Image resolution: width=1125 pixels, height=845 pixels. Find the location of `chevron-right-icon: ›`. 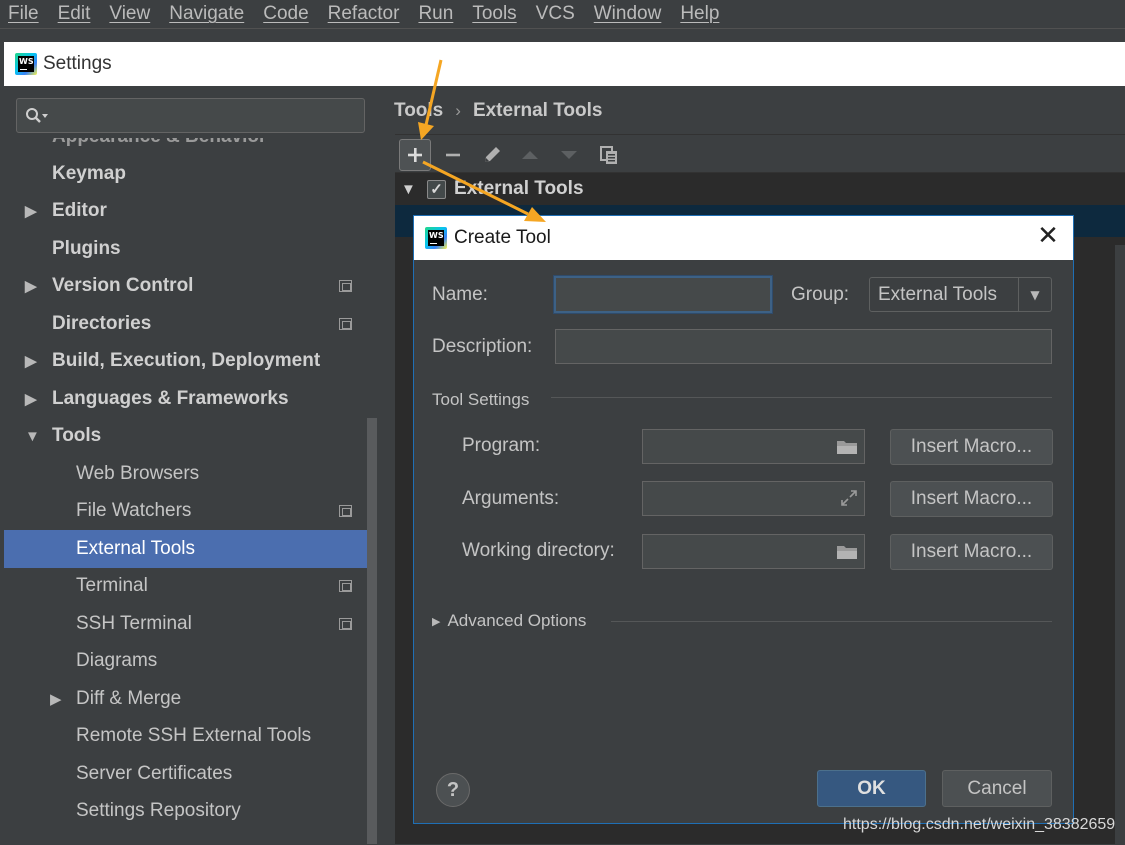

chevron-right-icon: › is located at coordinates (458, 110).